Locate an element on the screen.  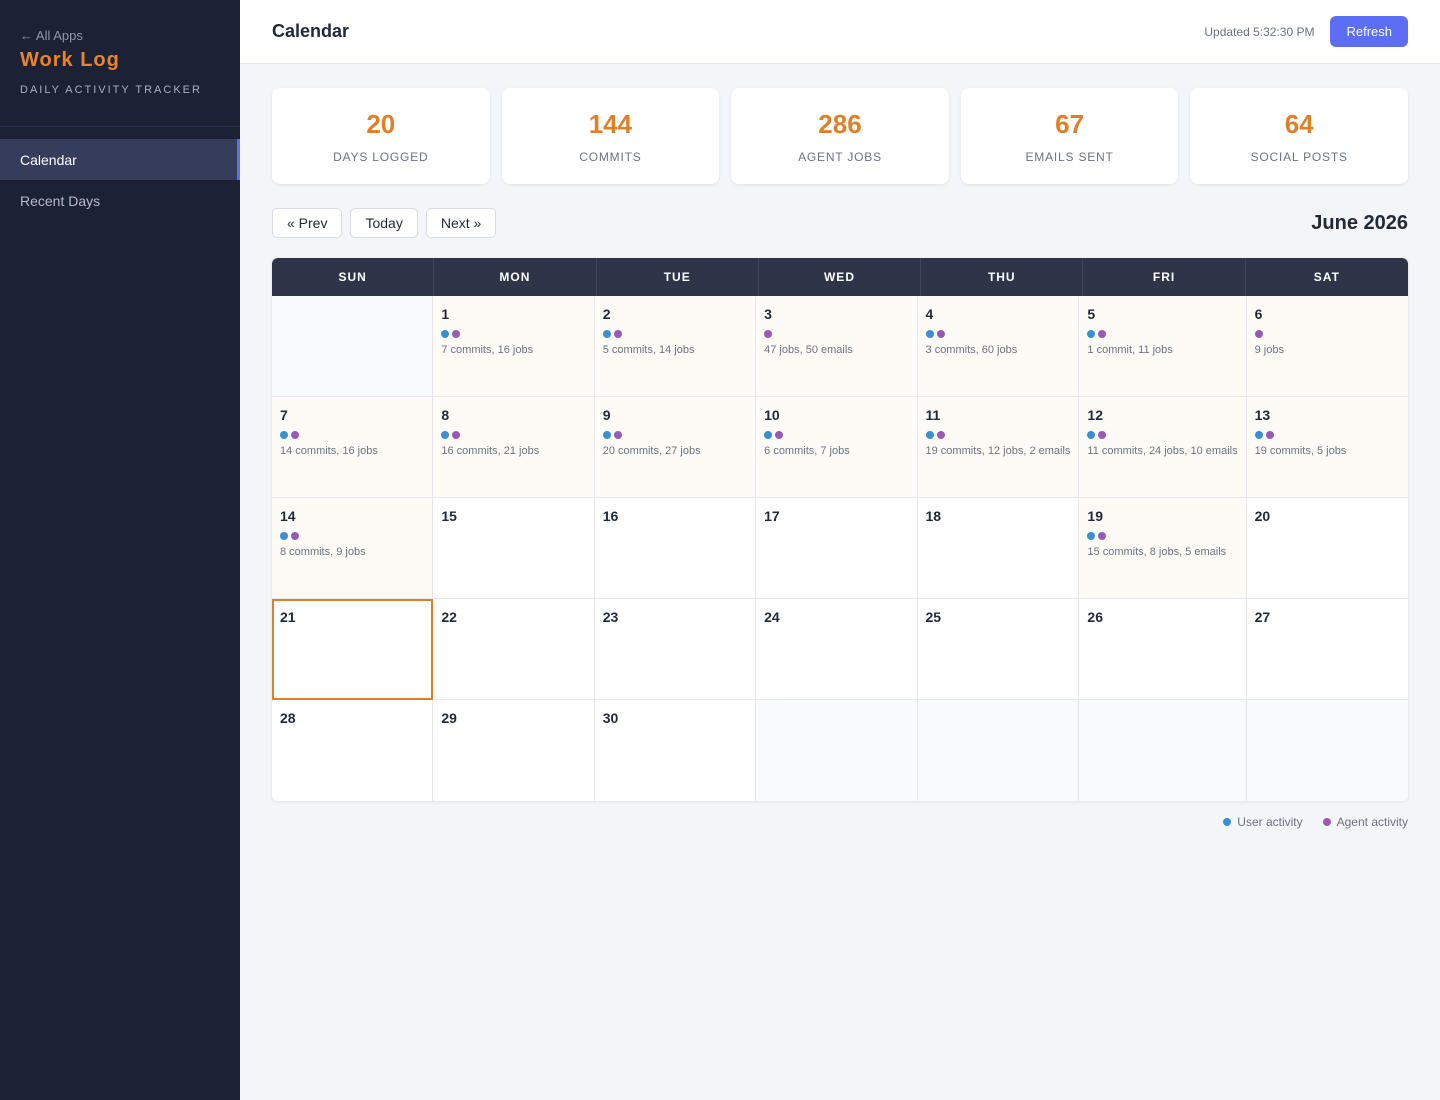
calendar-day-cell: 19 15 commits, 8 jobs, 5 emails is located at coordinates (1163, 548).